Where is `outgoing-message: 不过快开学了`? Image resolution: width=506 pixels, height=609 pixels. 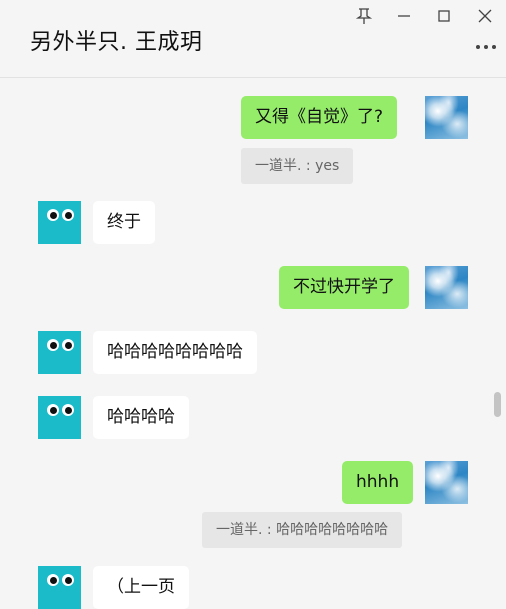 outgoing-message: 不过快开学了 is located at coordinates (344, 287).